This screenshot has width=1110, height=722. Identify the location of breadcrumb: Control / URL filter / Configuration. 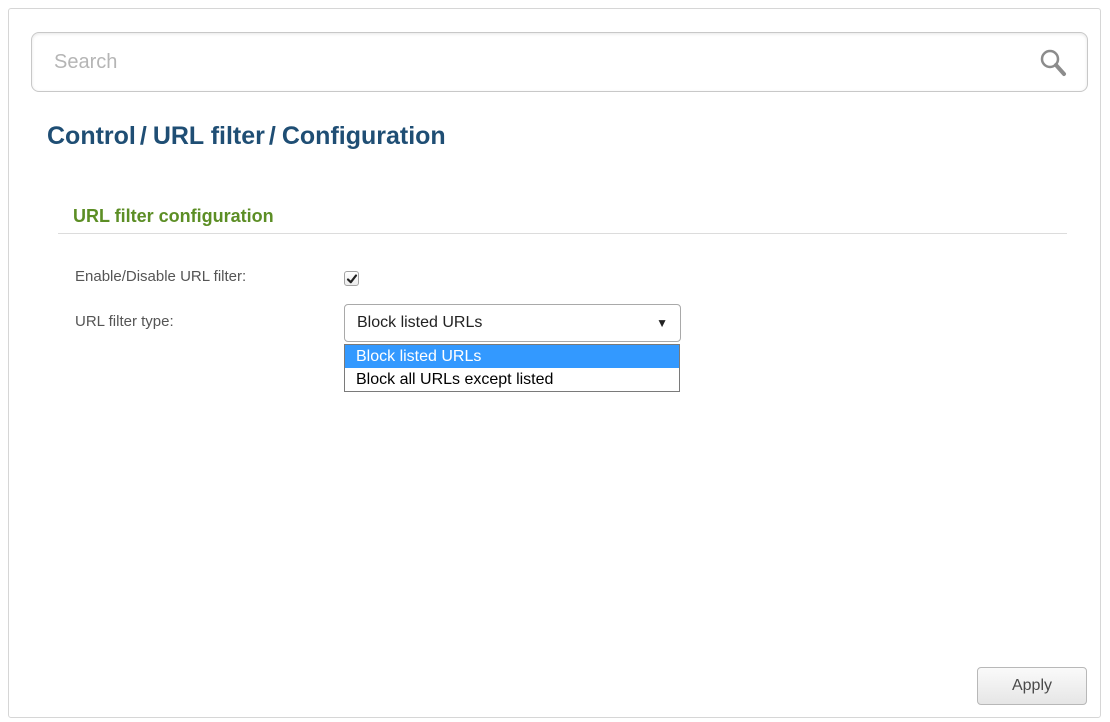
(246, 136).